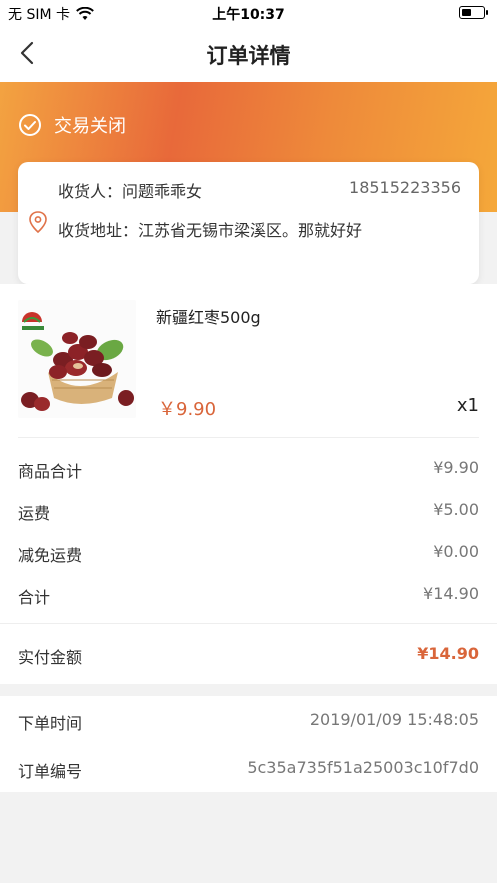 This screenshot has height=883, width=497. What do you see at coordinates (50, 657) in the screenshot?
I see `paid-label: 实付金额` at bounding box center [50, 657].